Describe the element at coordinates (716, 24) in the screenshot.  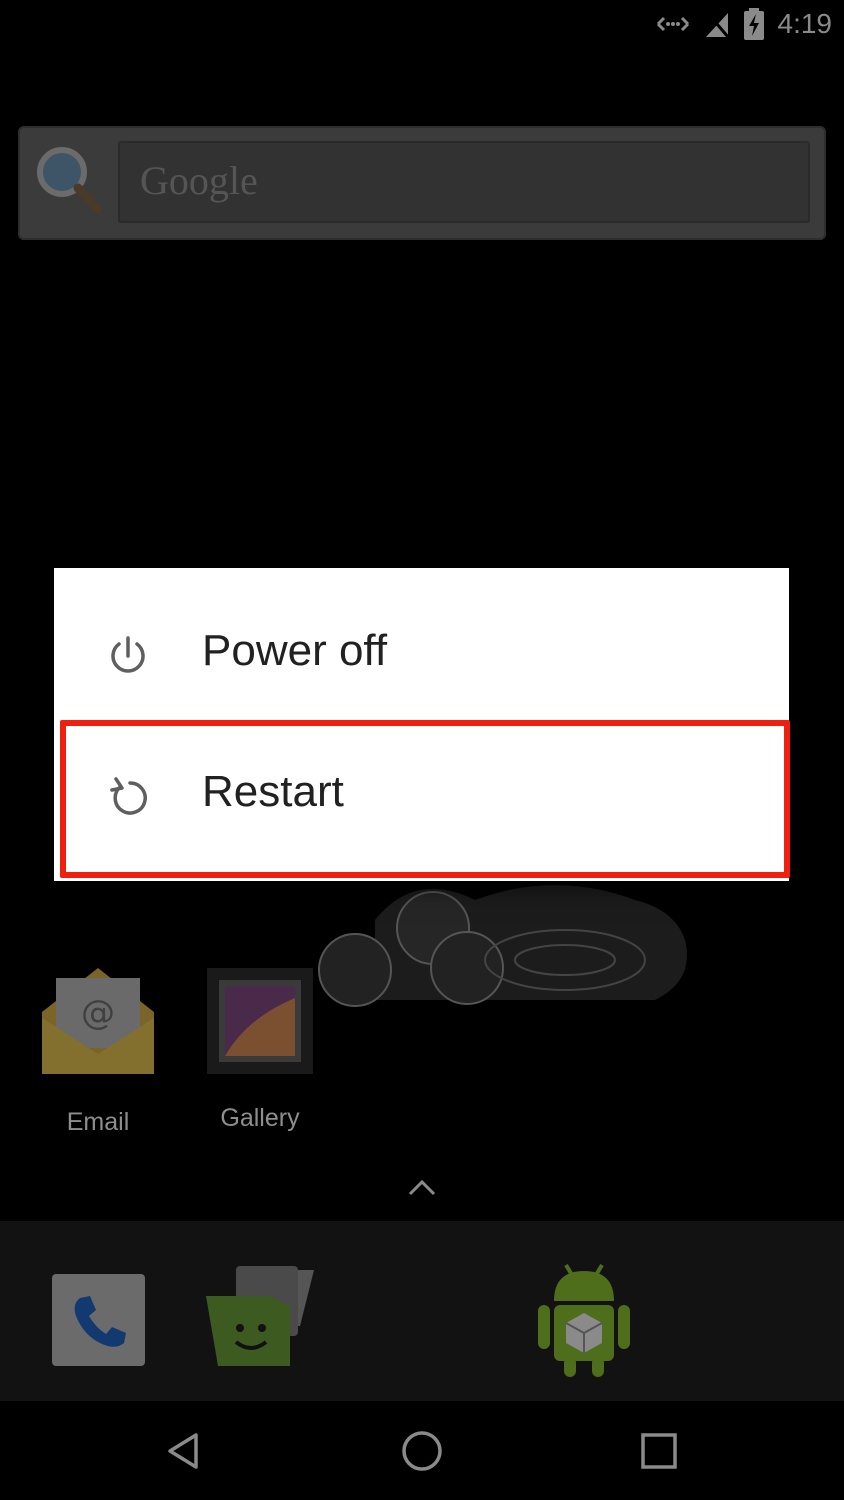
I see `no-signal-icon` at that location.